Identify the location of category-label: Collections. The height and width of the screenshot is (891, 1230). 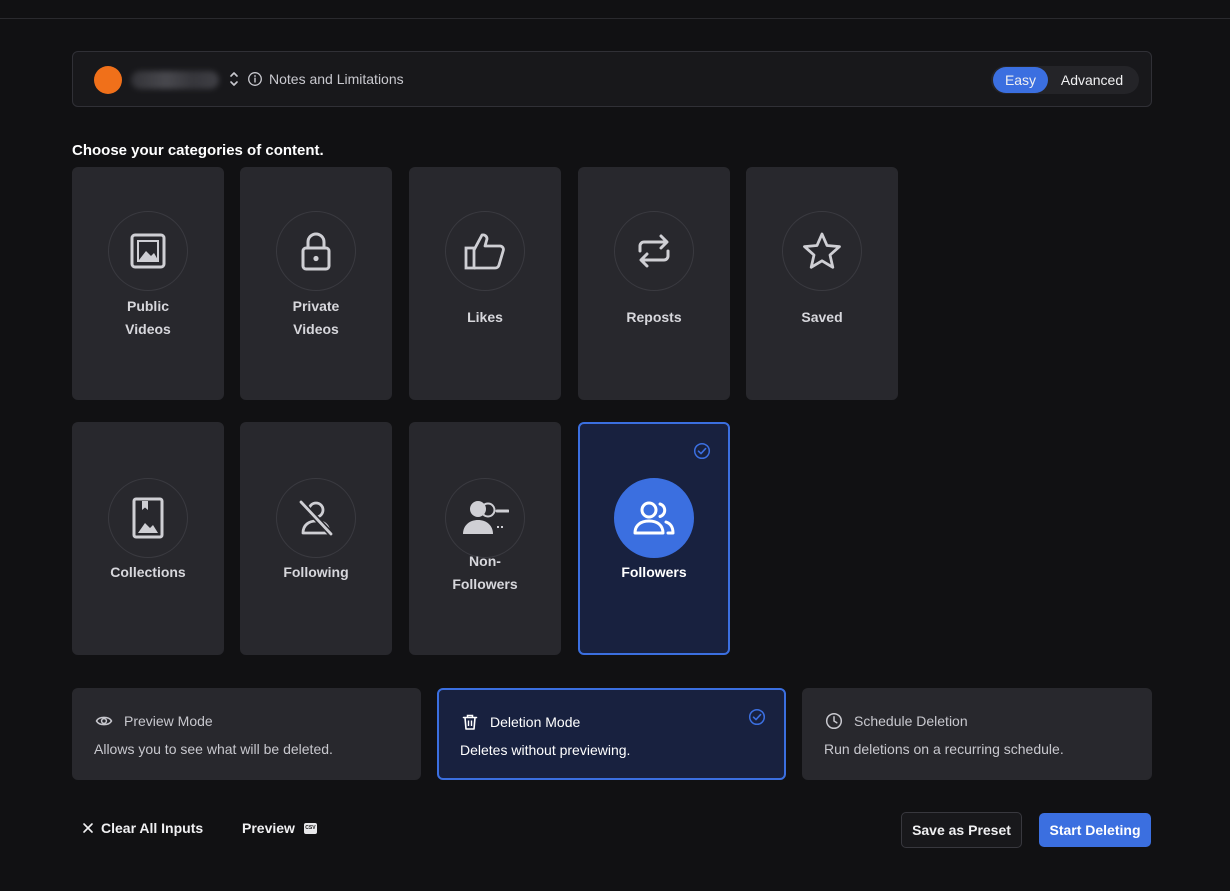
(148, 572).